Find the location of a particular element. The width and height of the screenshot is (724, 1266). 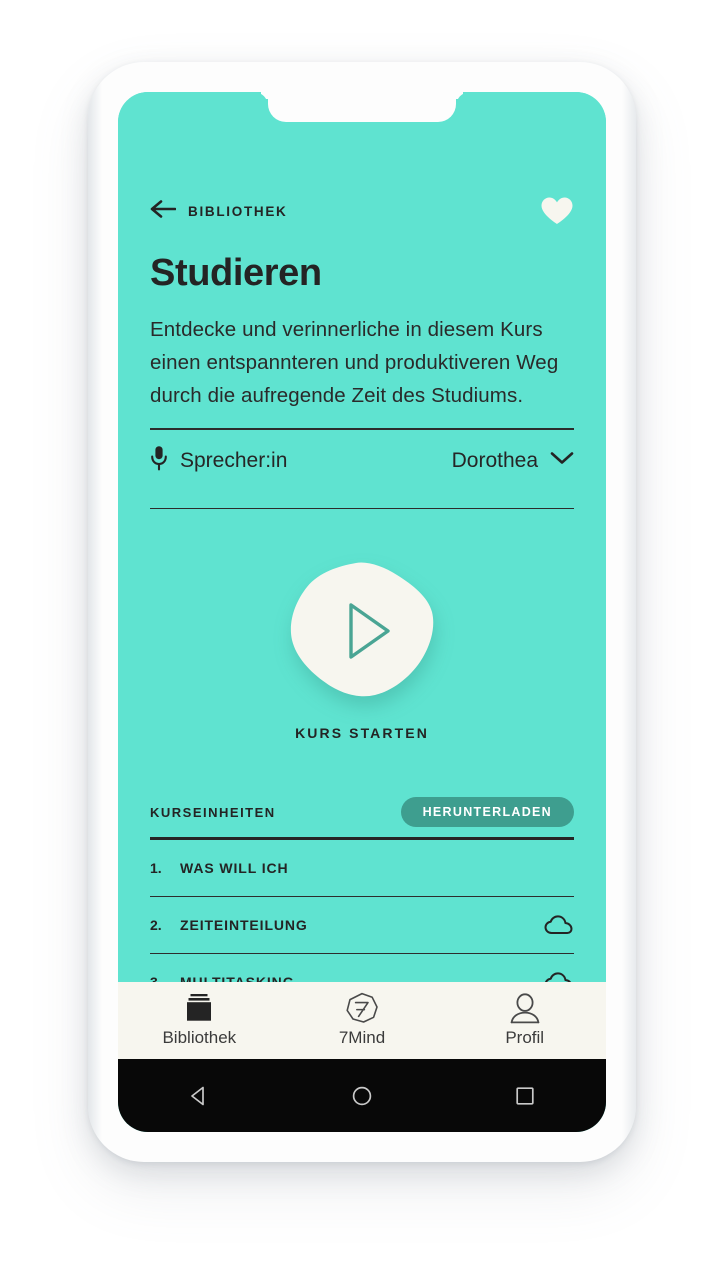

nav-label: Profil is located at coordinates (525, 1037).